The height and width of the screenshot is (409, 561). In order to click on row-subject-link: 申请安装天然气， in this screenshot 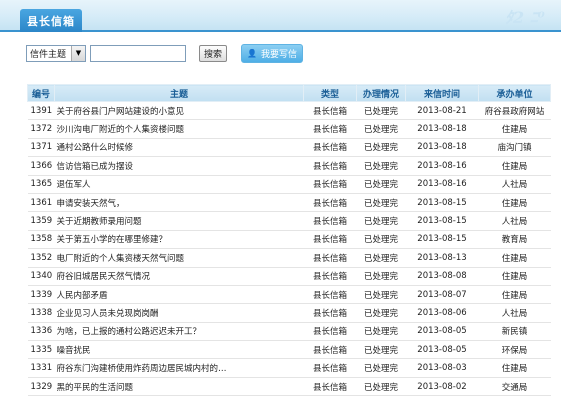, I will do `click(179, 203)`.